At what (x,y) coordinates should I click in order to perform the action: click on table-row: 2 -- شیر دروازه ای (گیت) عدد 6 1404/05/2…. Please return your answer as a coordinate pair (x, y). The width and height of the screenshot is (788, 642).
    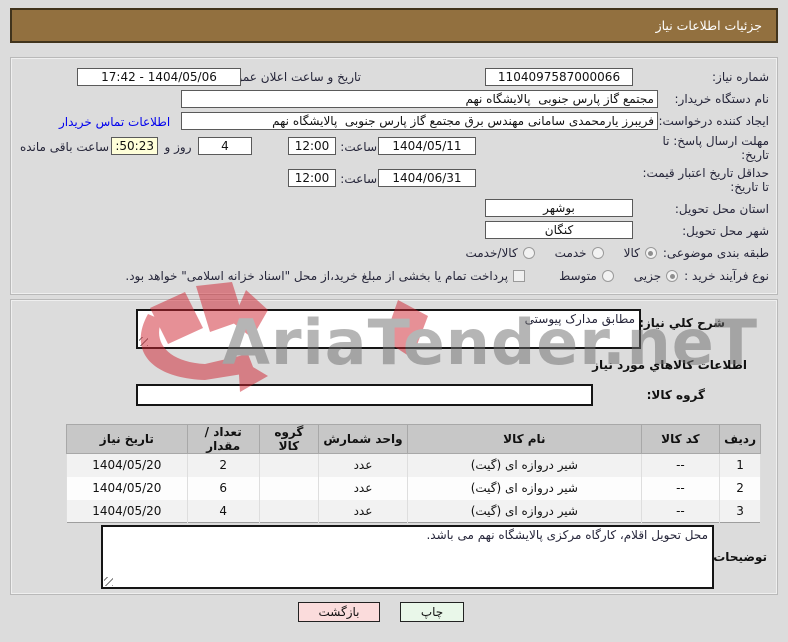
    Looking at the image, I should click on (413, 488).